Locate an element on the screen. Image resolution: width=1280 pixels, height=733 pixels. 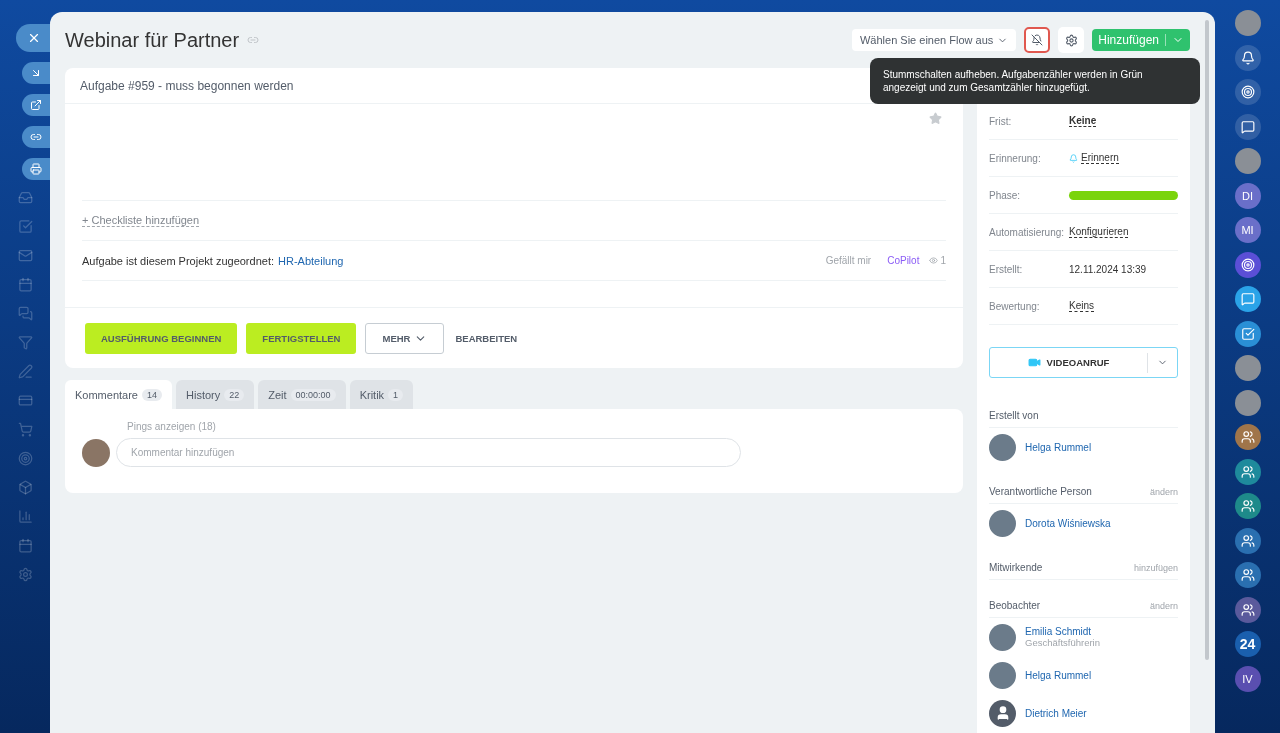
tab: Kommentare 14 is located at coordinates (118, 394).